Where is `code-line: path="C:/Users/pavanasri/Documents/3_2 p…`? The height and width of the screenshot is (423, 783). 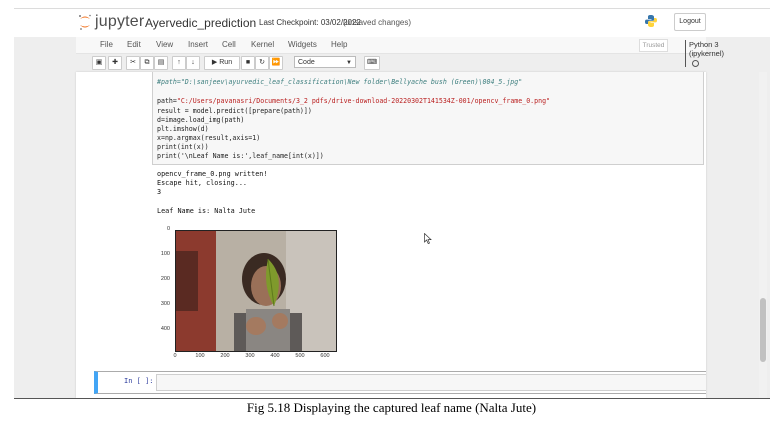 code-line: path="C:/Users/pavanasri/Documents/3_2 p… is located at coordinates (354, 101).